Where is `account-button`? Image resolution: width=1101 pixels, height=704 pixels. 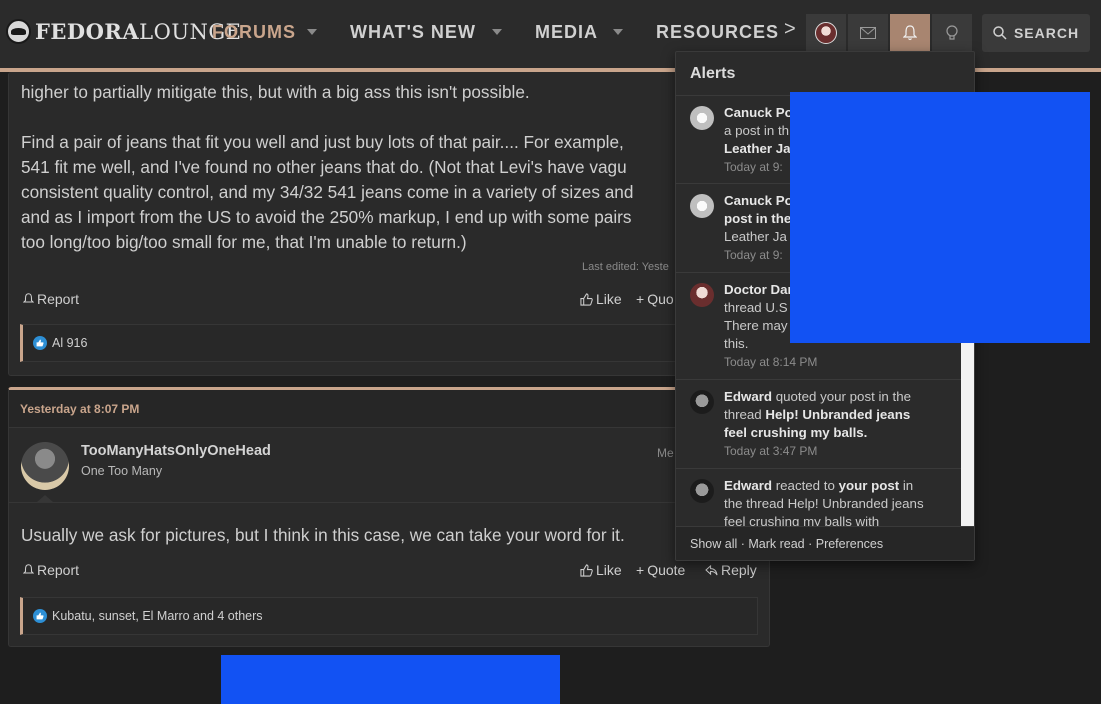 account-button is located at coordinates (826, 33).